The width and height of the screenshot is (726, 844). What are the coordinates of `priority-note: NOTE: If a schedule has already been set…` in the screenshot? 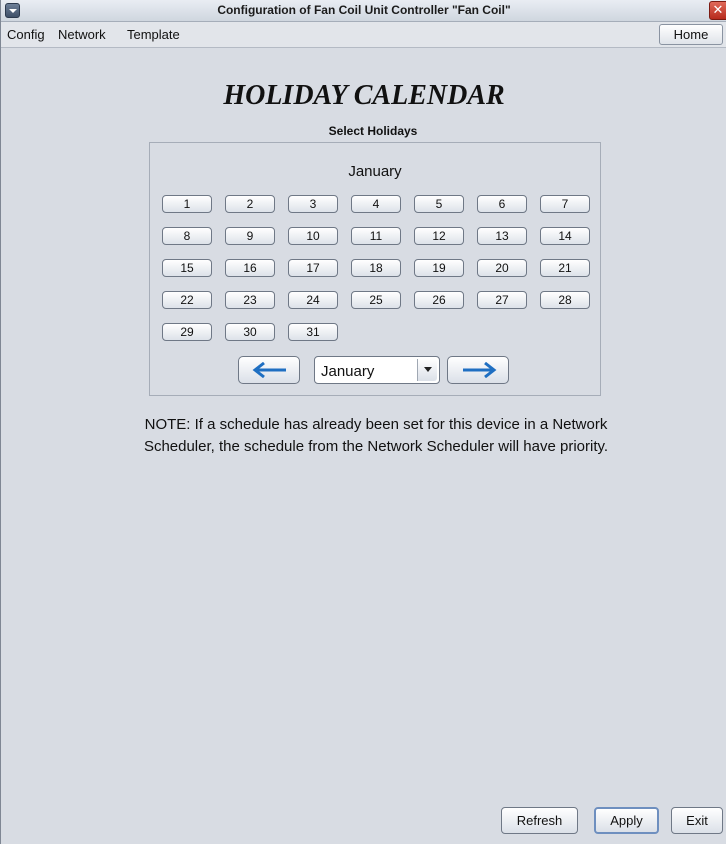 It's located at (376, 436).